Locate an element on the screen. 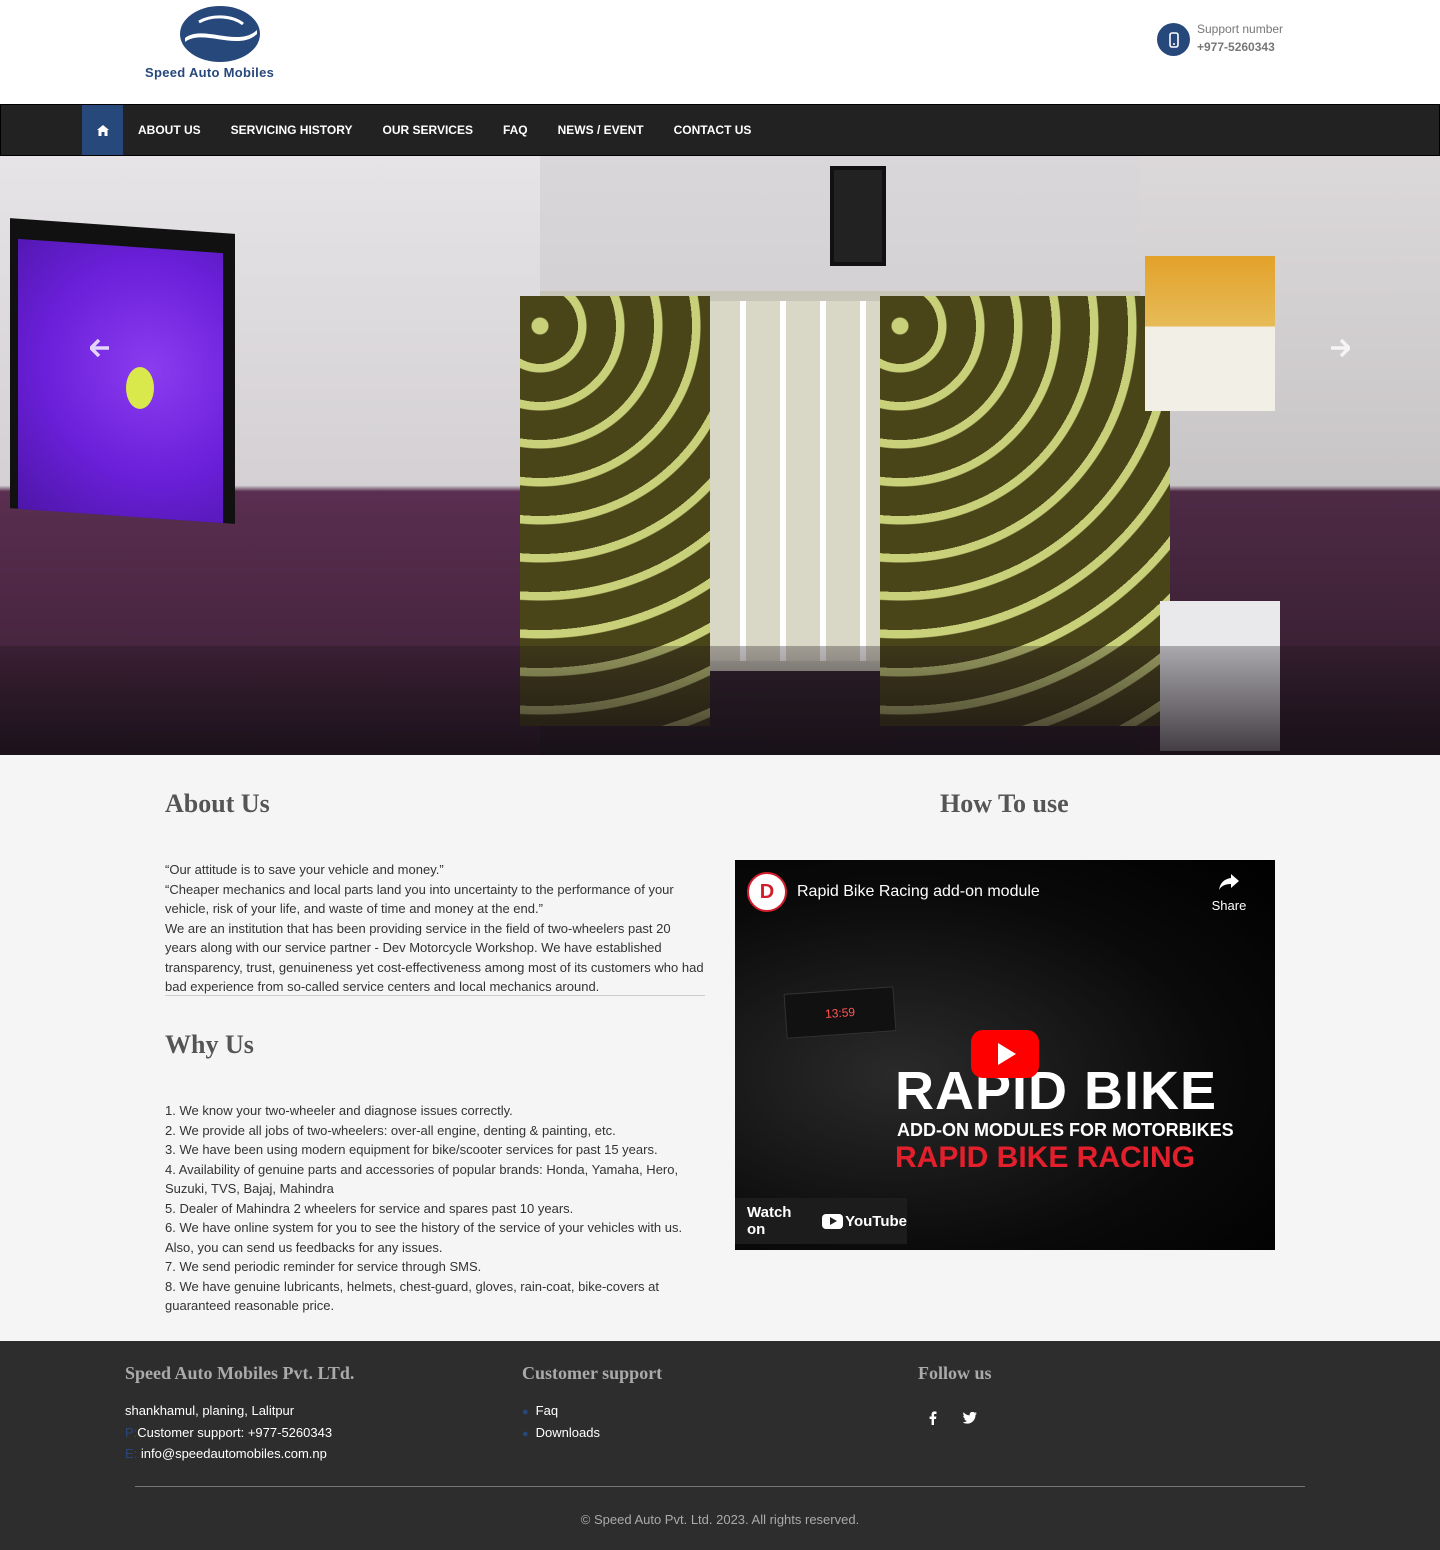 This screenshot has width=1440, height=1550. footer-link-downloads: ● Downloads is located at coordinates (561, 1432).